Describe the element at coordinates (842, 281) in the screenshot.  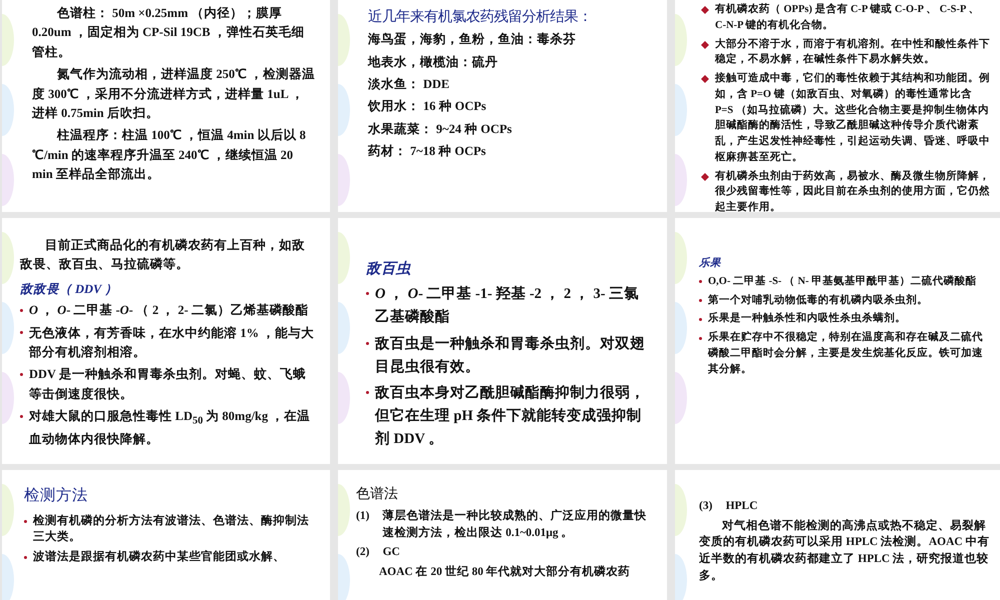
I see `bullet-text: O,O- 二甲基 -S- （ N- 甲基氨基甲酰甲基）二硫代磷酸酯` at that location.